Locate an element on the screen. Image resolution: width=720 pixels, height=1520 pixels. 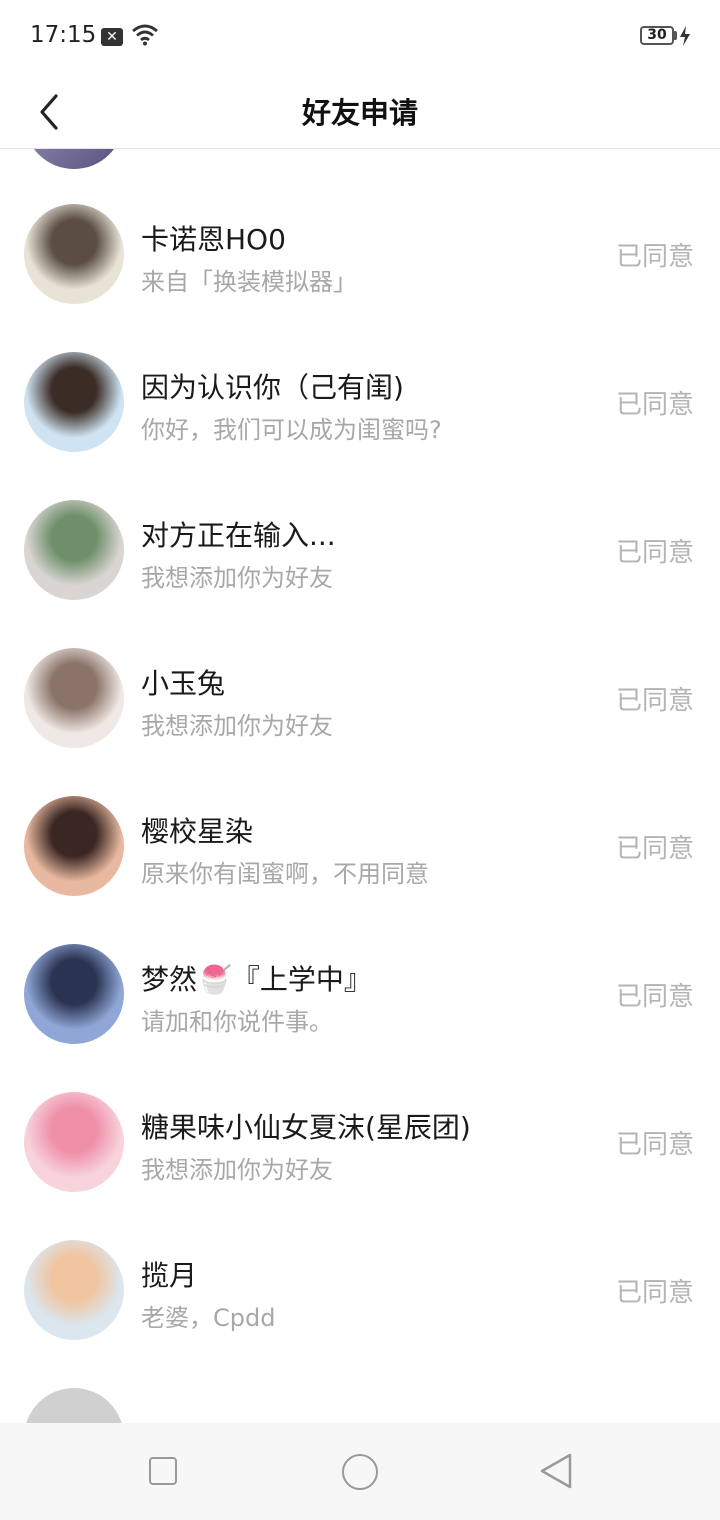
request-message: 你好，我们可以成为闺蜜吗? is located at coordinates (291, 430).